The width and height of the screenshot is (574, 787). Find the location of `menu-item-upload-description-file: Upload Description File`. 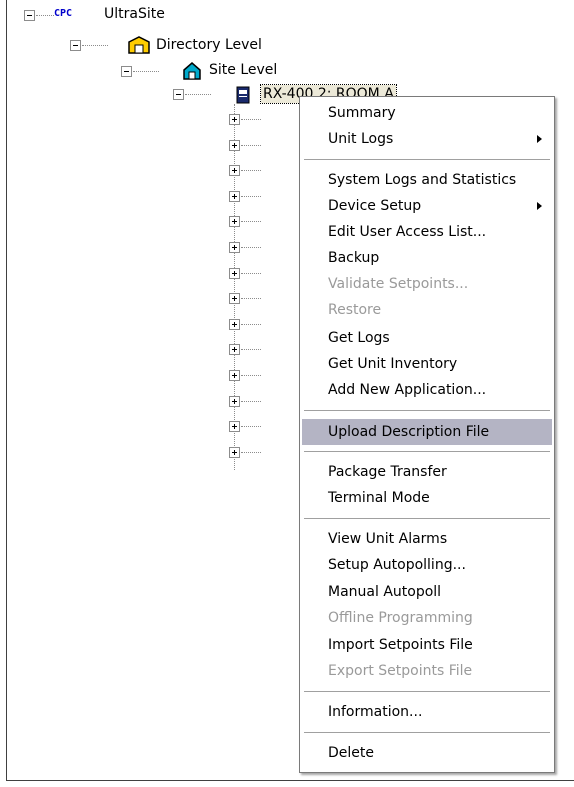

menu-item-upload-description-file: Upload Description File is located at coordinates (427, 432).